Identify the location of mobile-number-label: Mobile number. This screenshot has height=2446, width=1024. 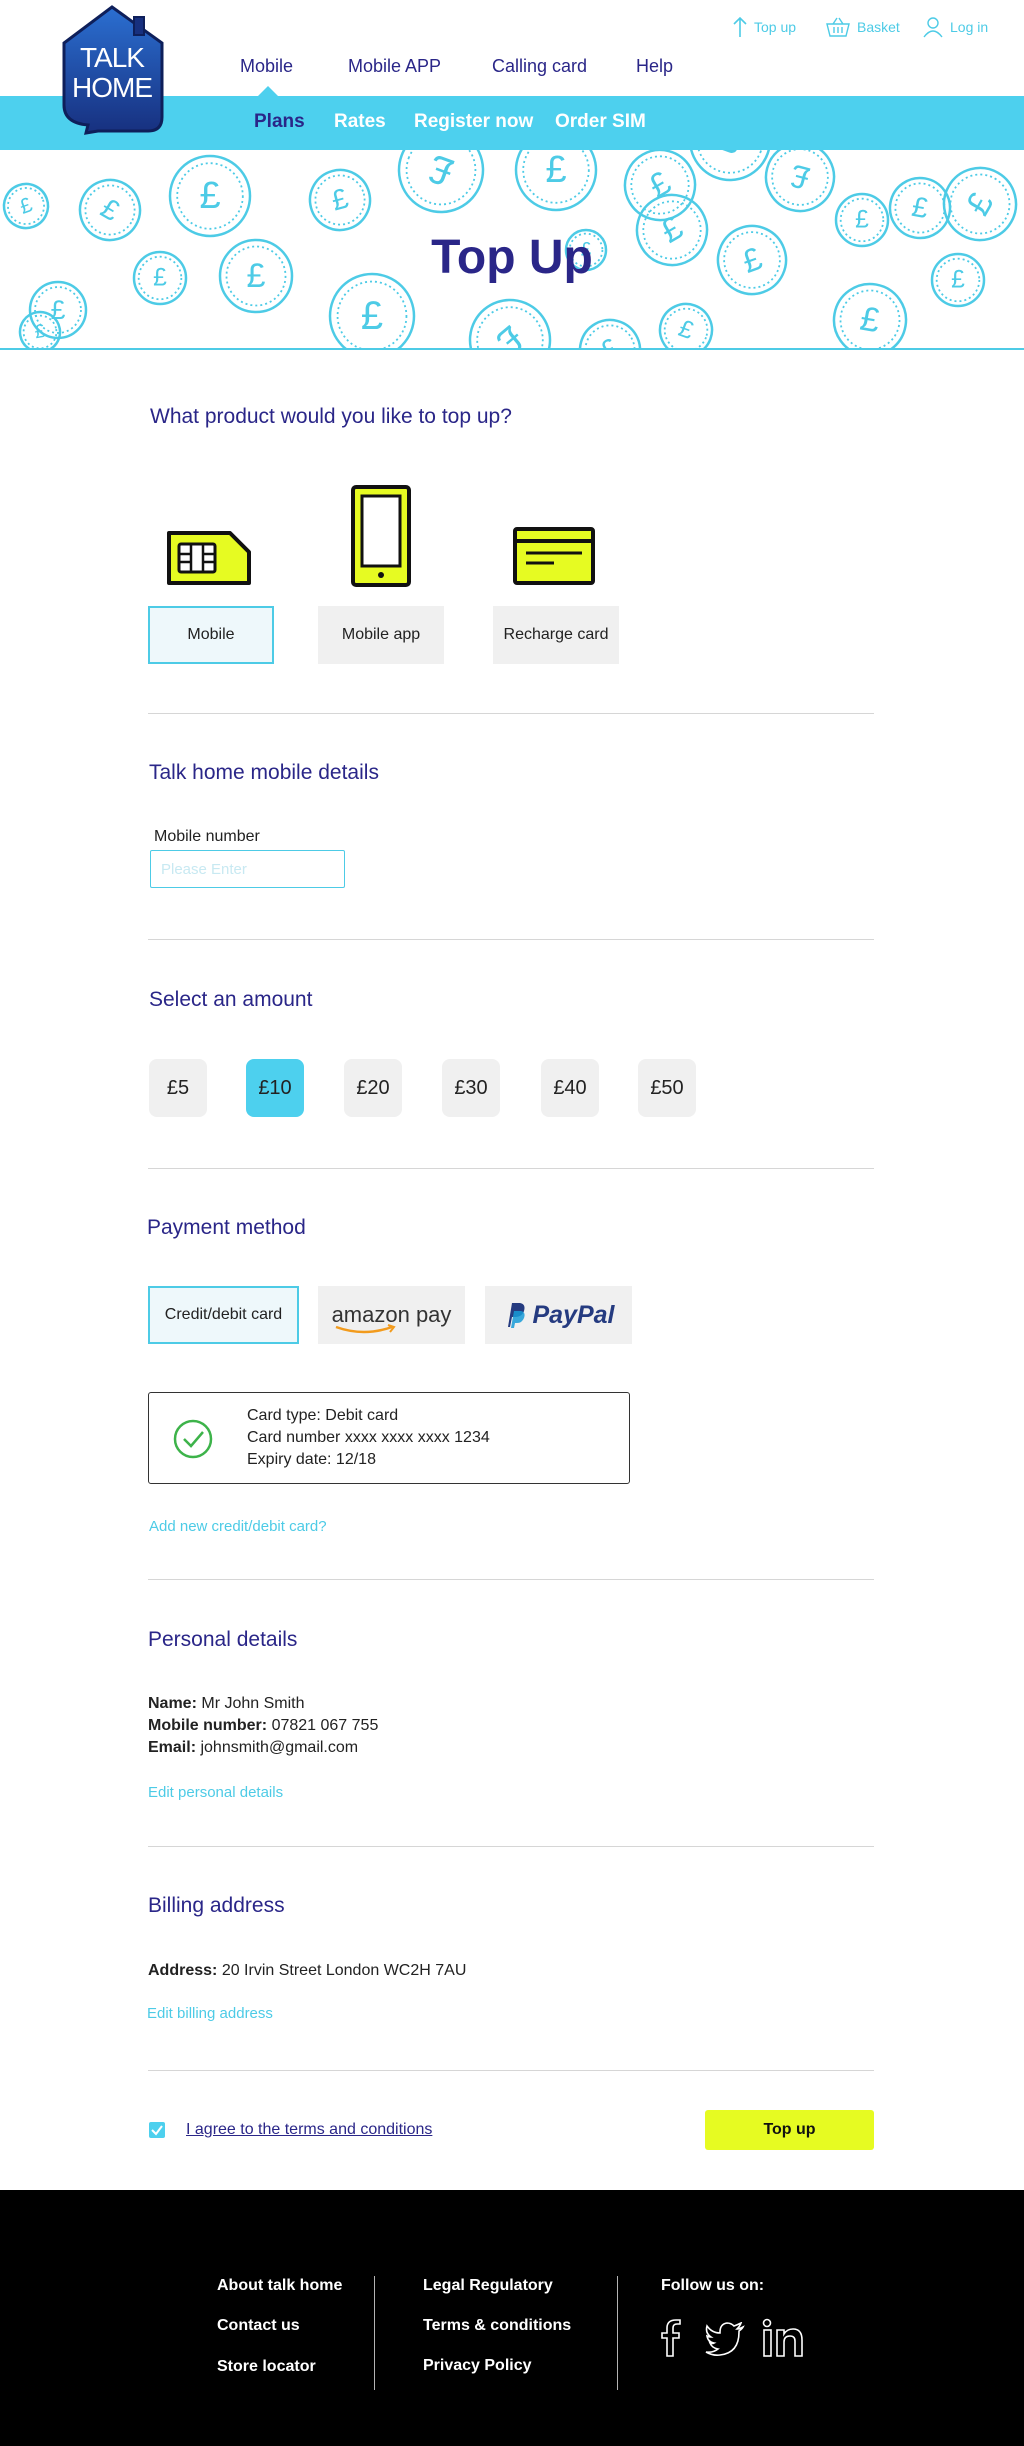
(207, 836).